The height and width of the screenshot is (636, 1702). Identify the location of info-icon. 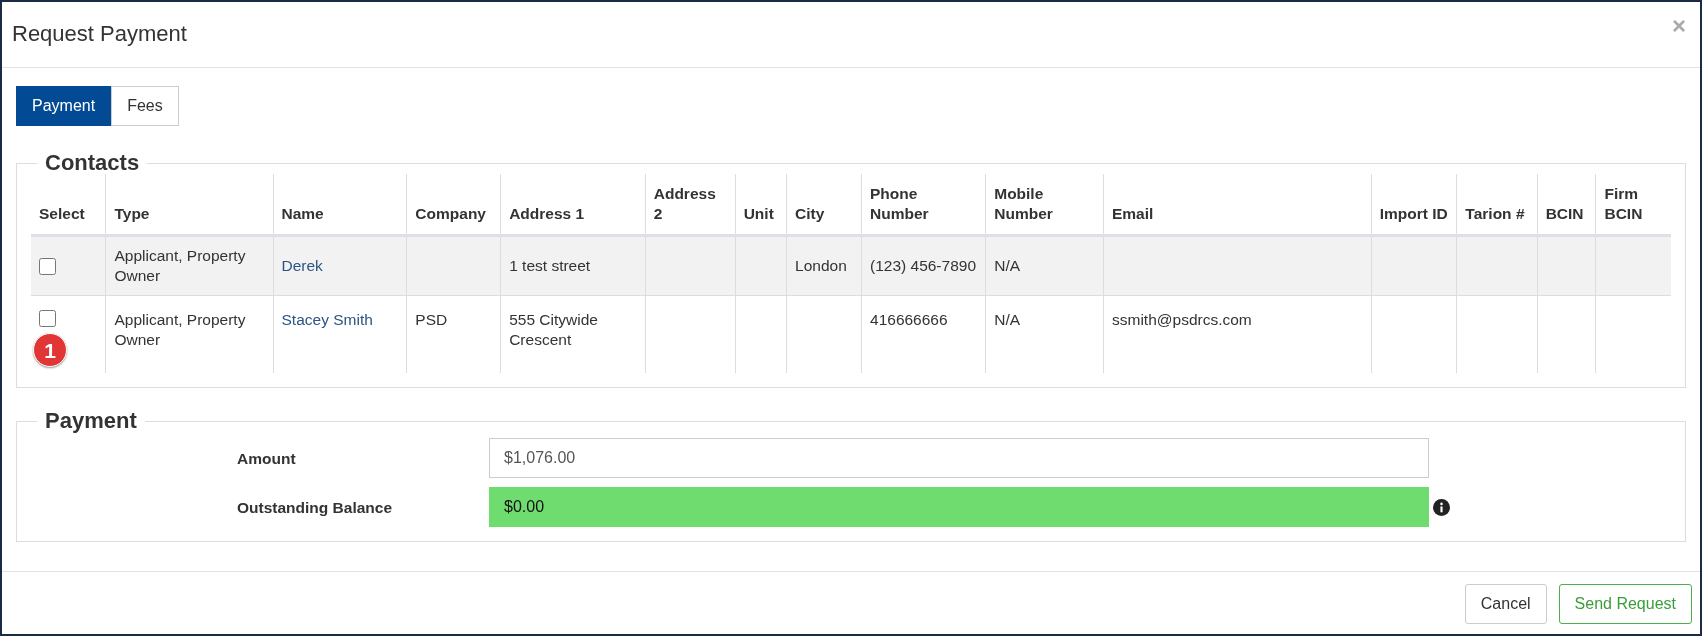
(1441, 507).